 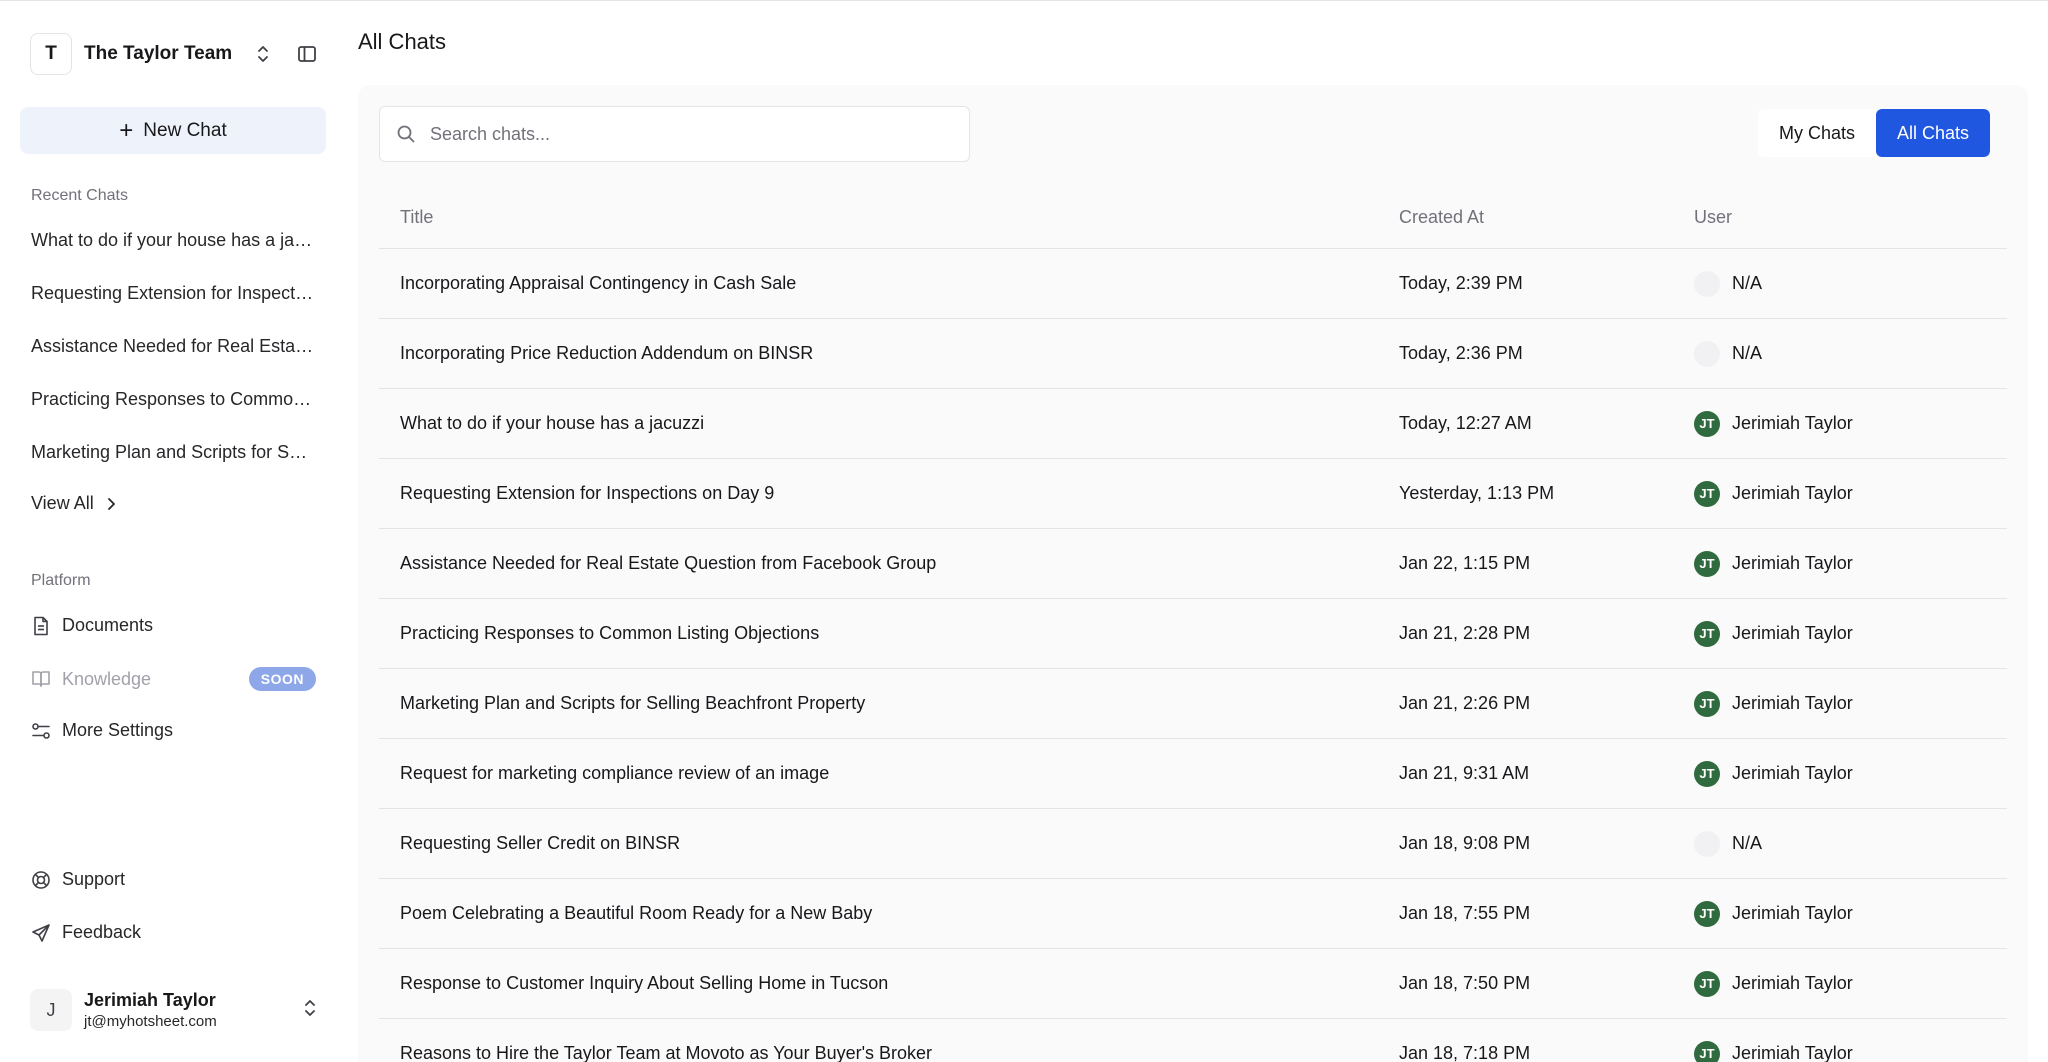 I want to click on document-icon, so click(x=41, y=626).